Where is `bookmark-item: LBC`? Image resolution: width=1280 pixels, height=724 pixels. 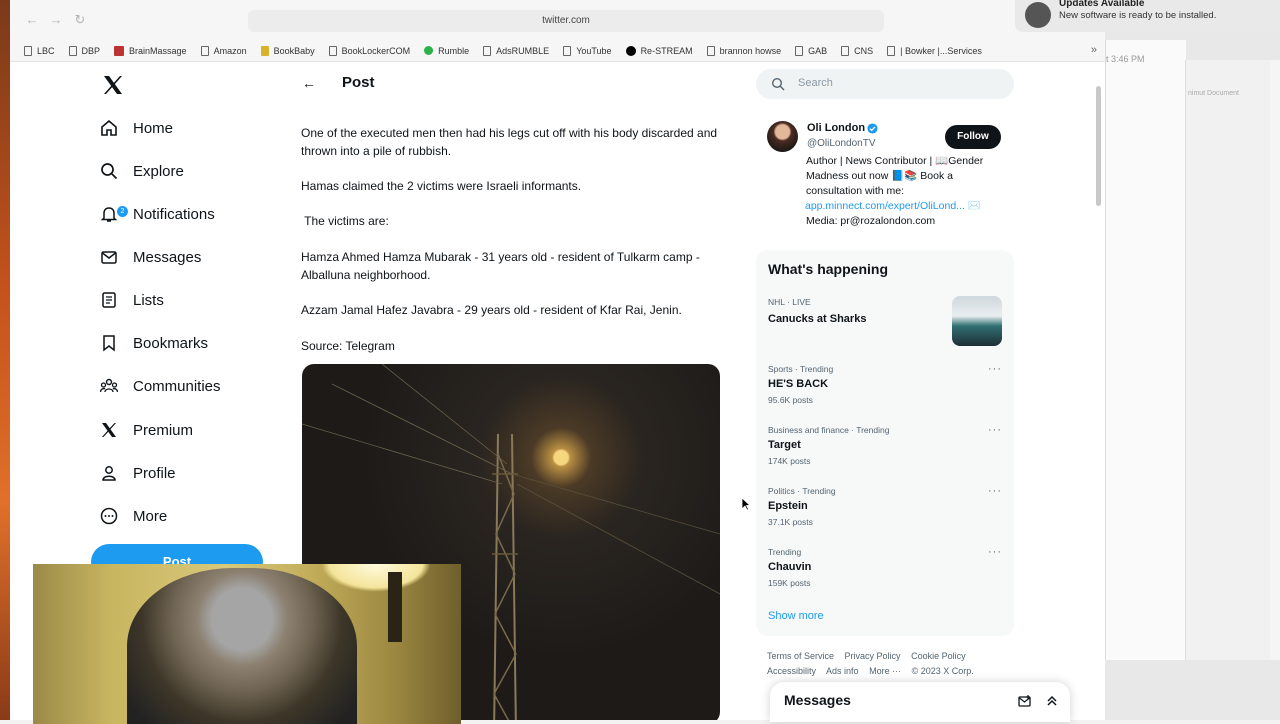
bookmark-item: LBC is located at coordinates (39, 50).